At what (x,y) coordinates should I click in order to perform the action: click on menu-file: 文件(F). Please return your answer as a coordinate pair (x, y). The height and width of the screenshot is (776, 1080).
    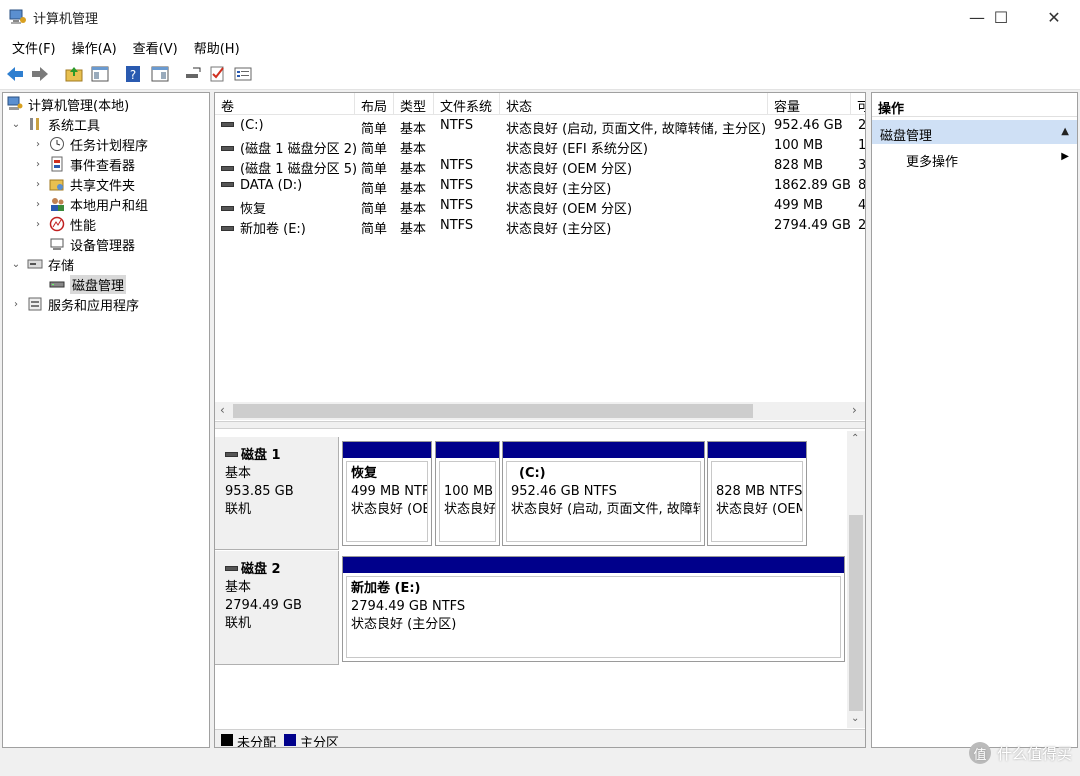
    Looking at the image, I should click on (34, 46).